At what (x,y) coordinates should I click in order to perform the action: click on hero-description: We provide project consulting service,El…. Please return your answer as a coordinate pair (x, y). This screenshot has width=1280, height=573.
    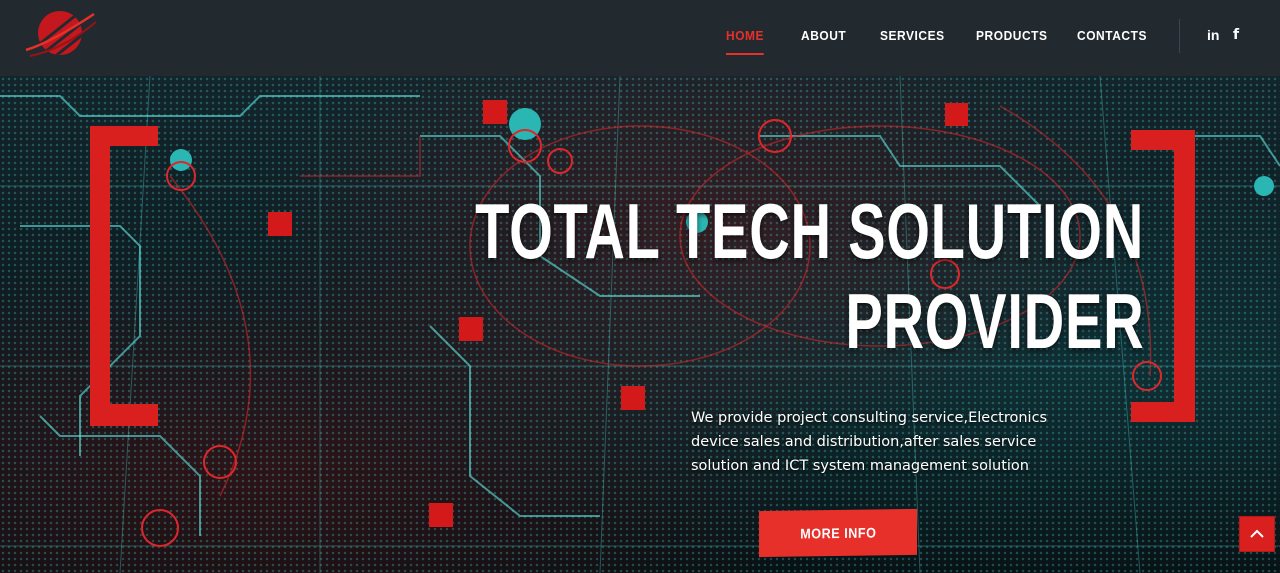
    Looking at the image, I should click on (869, 442).